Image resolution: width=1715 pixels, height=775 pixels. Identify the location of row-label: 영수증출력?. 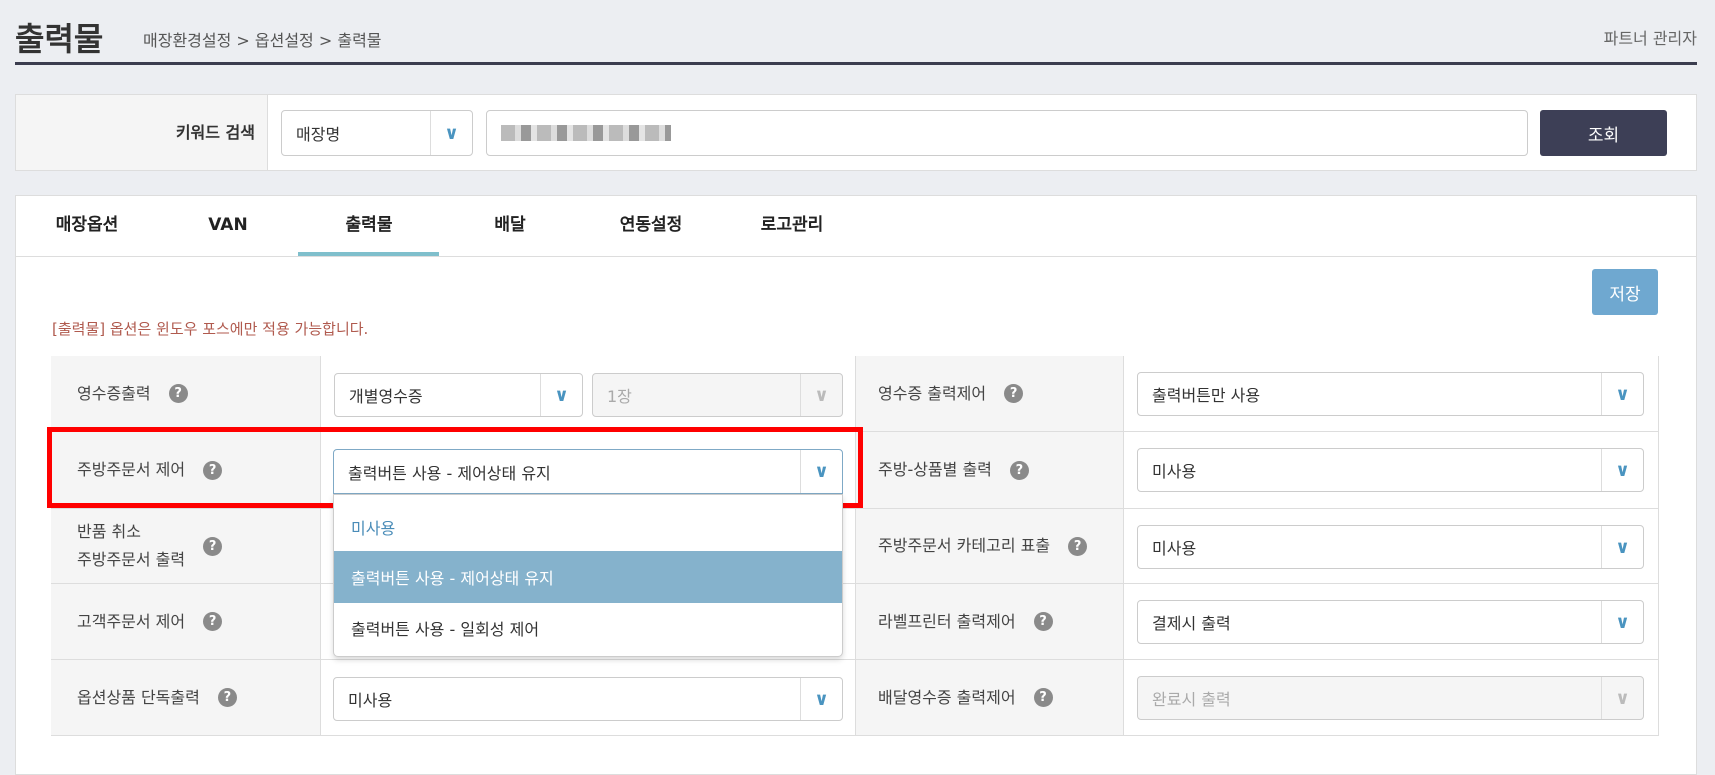
(186, 394).